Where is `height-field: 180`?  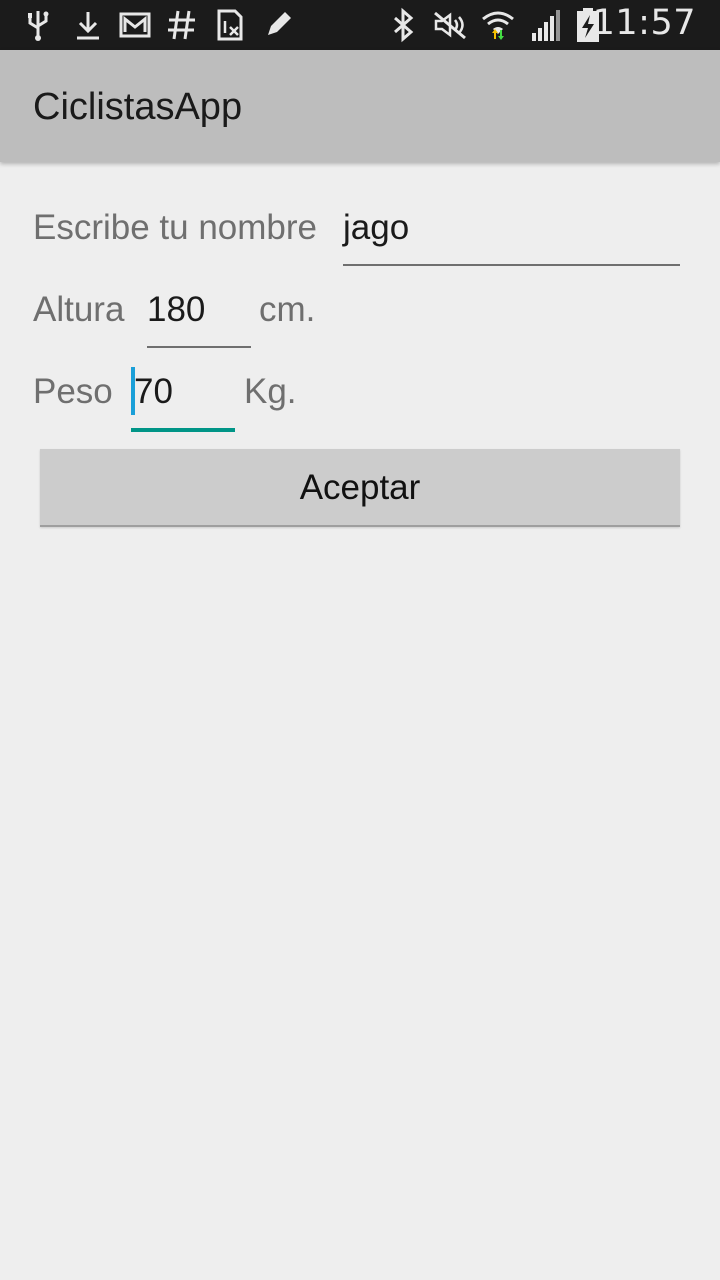 height-field: 180 is located at coordinates (199, 319).